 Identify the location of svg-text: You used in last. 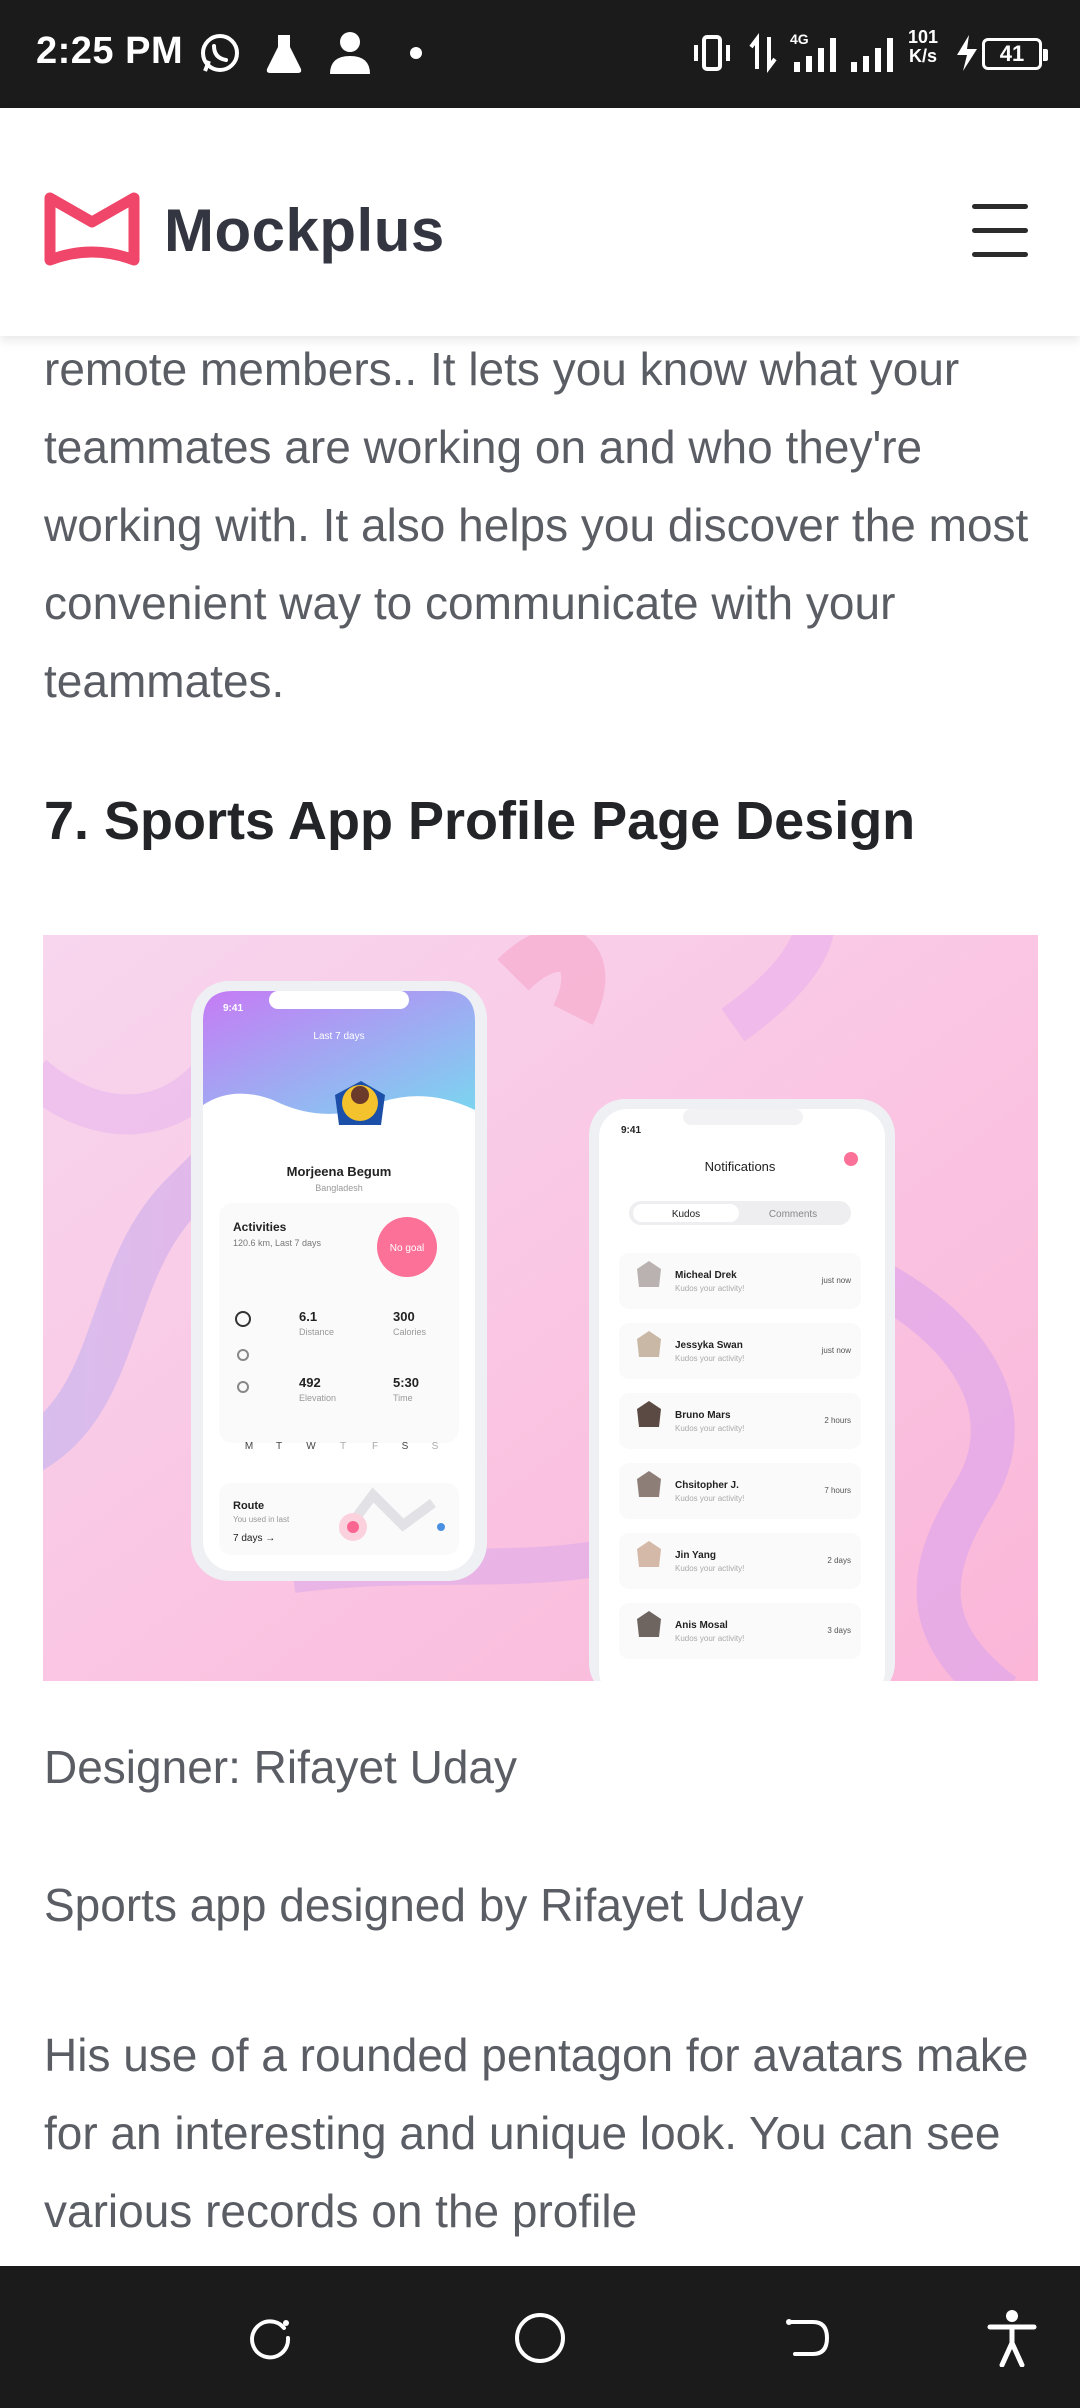
(261, 1519).